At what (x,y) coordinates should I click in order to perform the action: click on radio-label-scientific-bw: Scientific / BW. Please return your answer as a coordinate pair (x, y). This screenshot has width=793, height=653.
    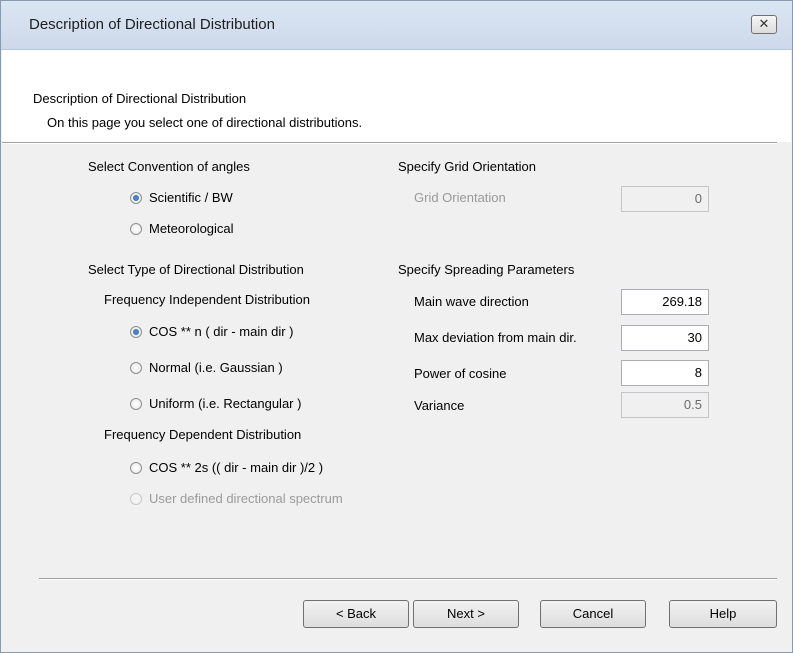
    Looking at the image, I should click on (191, 197).